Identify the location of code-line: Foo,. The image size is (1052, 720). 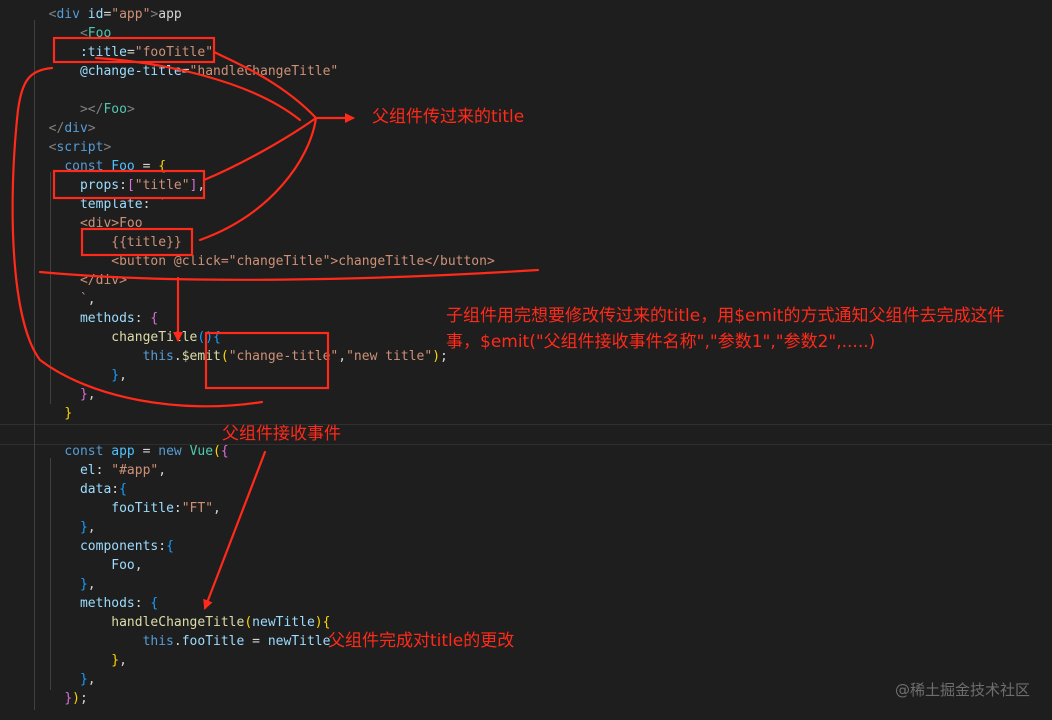
(87, 565).